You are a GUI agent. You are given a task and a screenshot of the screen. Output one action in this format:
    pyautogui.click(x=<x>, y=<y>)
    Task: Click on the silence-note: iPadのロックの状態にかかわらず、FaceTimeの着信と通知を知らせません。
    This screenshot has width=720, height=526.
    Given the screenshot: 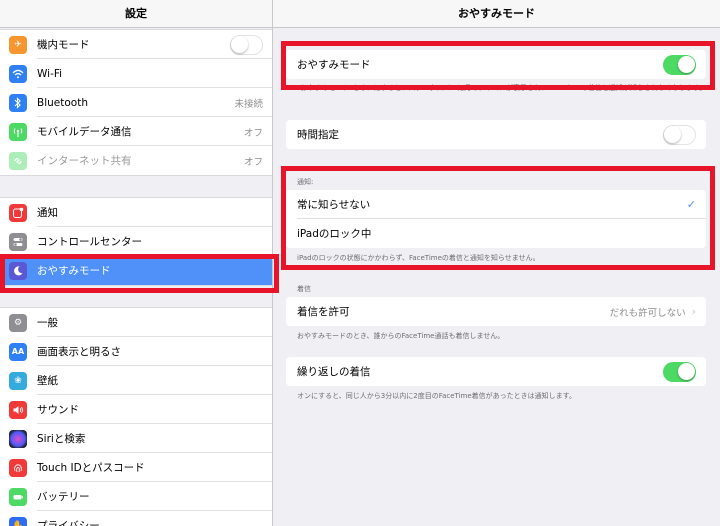 What is the action you would take?
    pyautogui.click(x=418, y=258)
    